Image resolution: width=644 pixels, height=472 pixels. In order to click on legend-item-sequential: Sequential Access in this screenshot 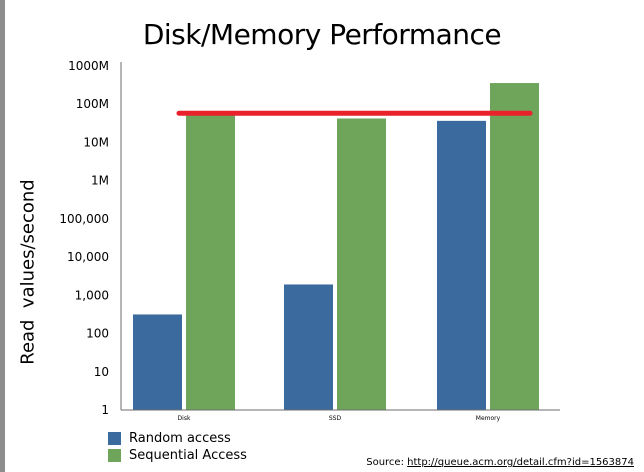, I will do `click(177, 455)`.